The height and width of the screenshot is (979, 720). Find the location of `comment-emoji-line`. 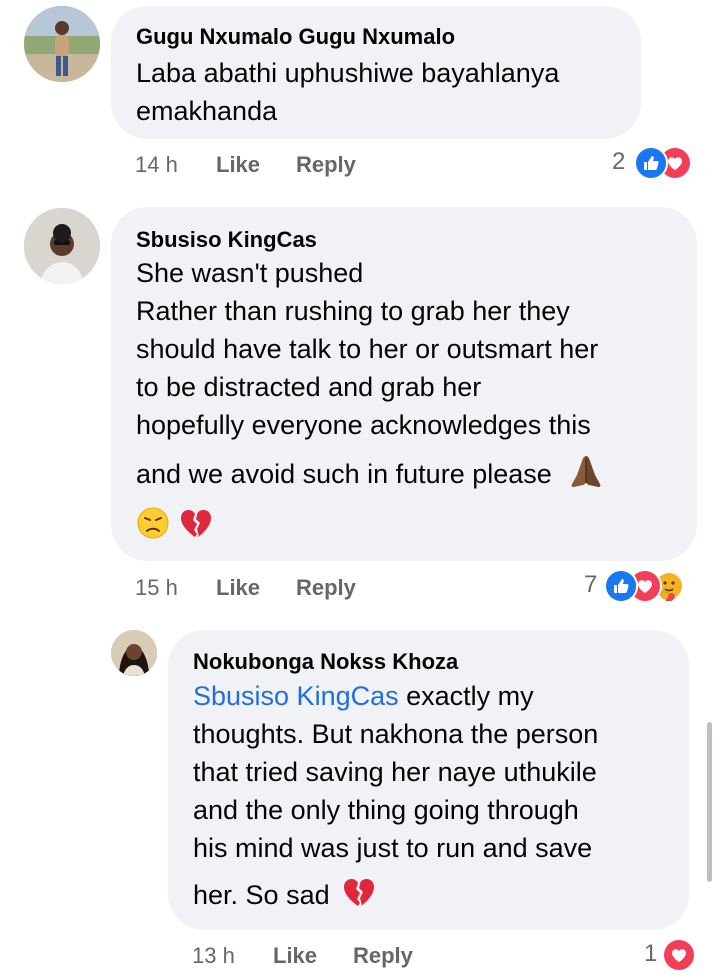

comment-emoji-line is located at coordinates (370, 528).